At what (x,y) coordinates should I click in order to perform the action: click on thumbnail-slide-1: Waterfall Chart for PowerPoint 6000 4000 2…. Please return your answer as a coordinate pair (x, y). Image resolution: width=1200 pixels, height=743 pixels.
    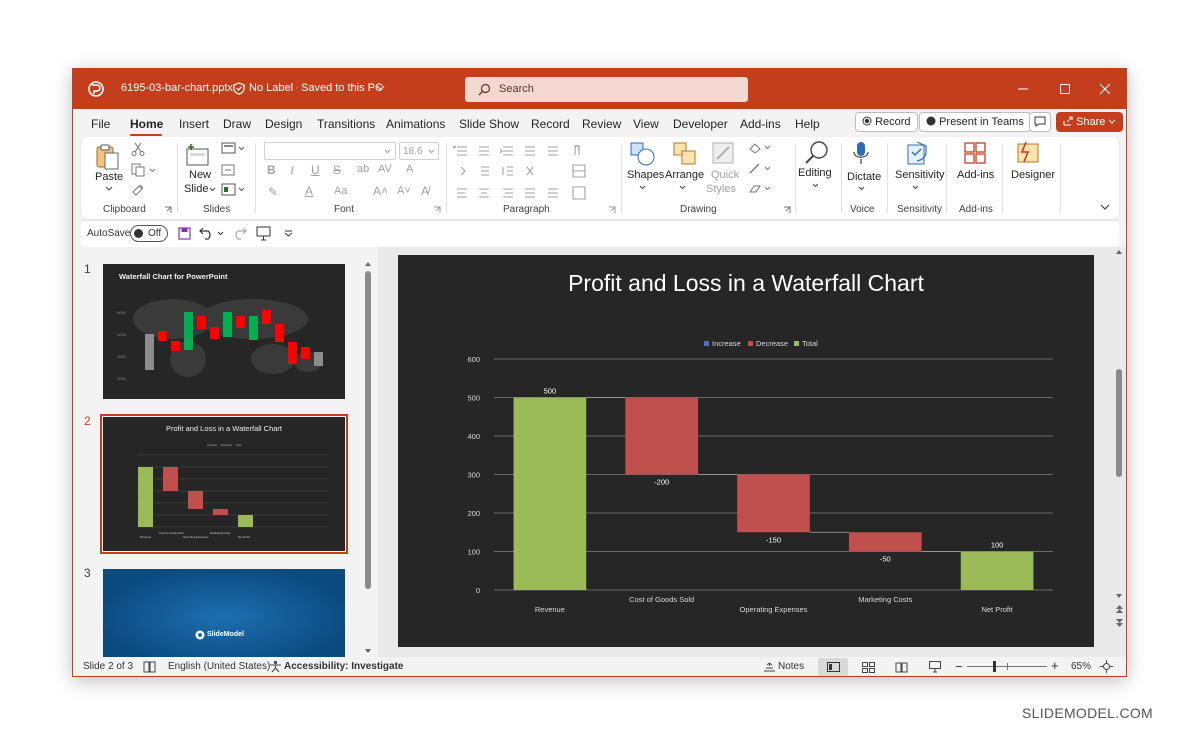
    Looking at the image, I should click on (224, 331).